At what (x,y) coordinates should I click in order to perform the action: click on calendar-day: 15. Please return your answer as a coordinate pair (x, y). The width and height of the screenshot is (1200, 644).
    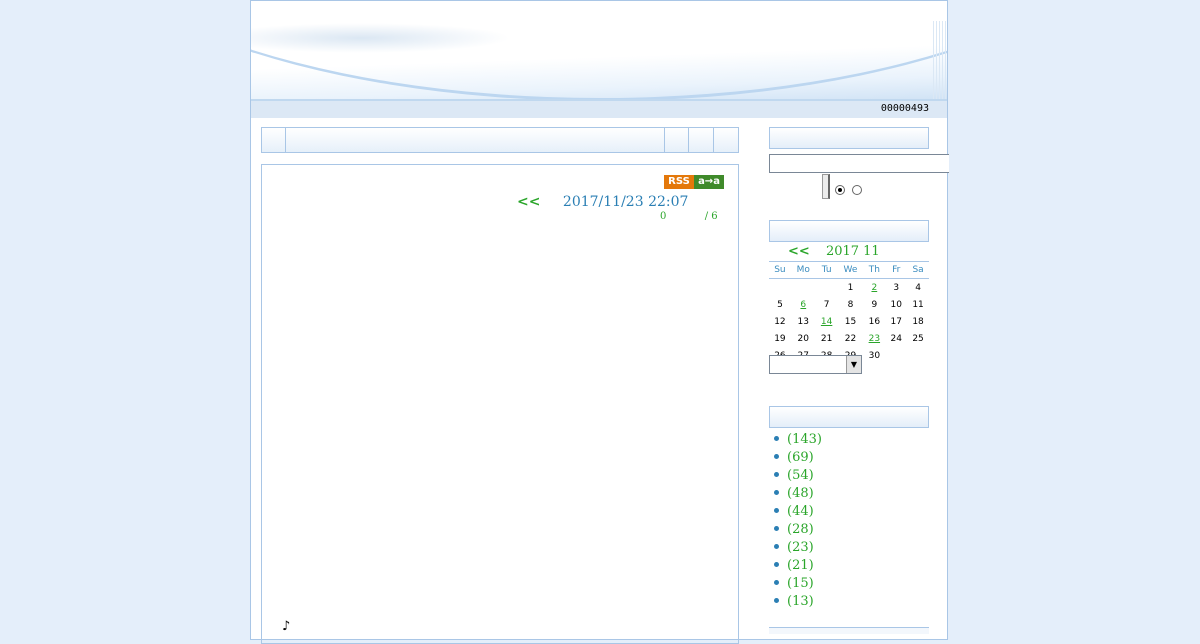
    Looking at the image, I should click on (850, 321).